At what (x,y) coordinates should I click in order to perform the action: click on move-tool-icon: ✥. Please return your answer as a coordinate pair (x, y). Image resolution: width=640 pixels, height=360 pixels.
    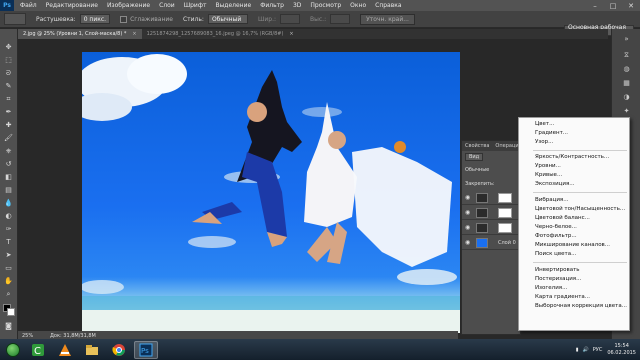
    Looking at the image, I should click on (8, 47).